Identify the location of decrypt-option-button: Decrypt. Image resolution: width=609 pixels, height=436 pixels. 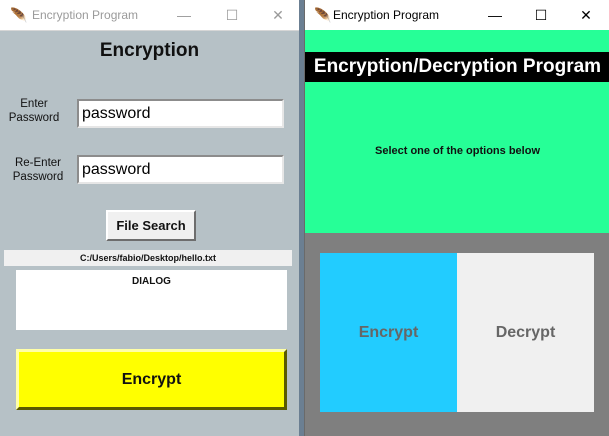
(525, 332).